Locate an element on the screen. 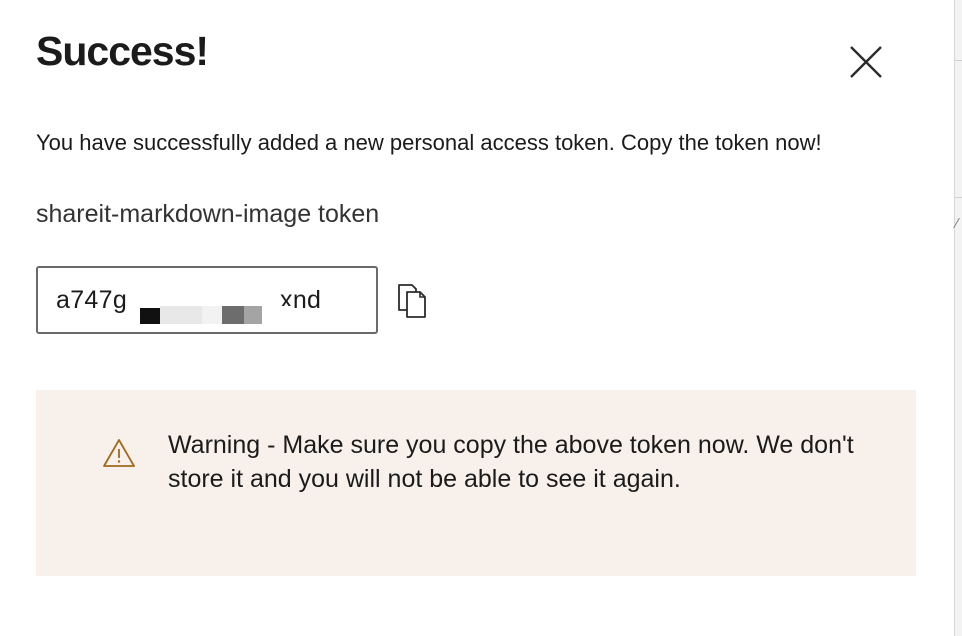 The image size is (962, 636). token-field: a747g xnd is located at coordinates (207, 300).